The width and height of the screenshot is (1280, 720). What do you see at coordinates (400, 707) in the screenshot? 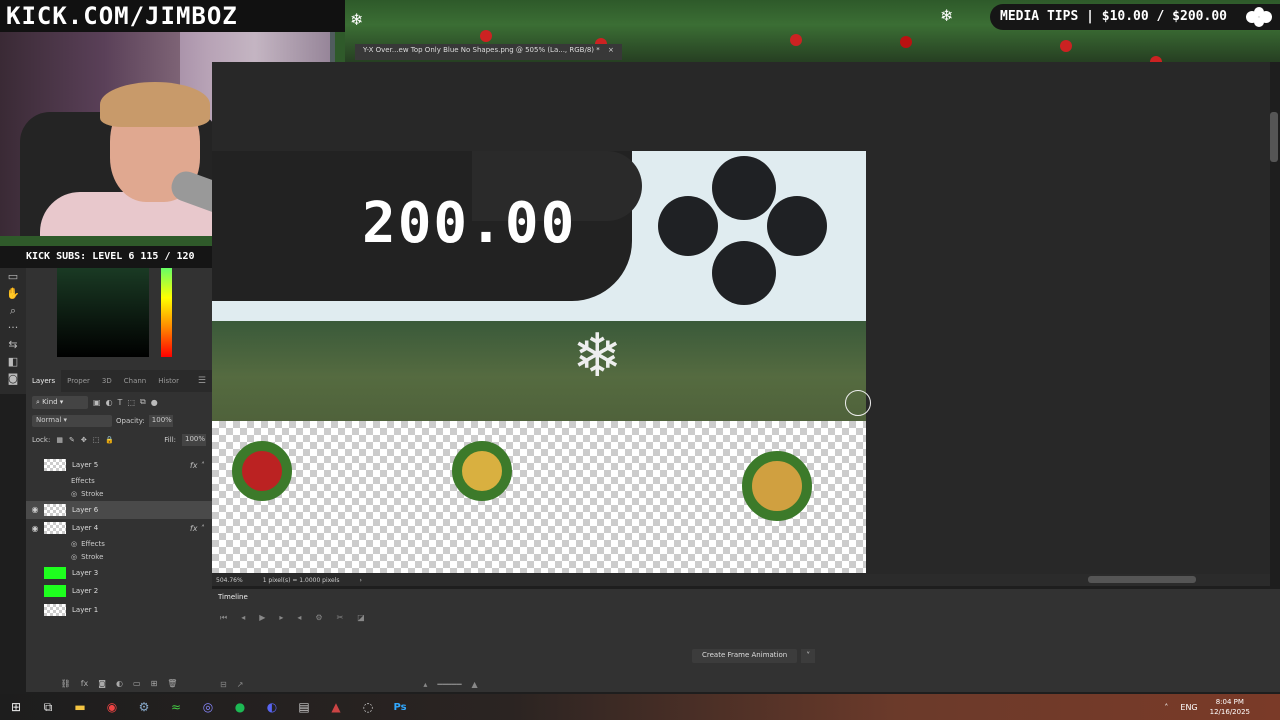
I see `photoshop-icon: Ps` at bounding box center [400, 707].